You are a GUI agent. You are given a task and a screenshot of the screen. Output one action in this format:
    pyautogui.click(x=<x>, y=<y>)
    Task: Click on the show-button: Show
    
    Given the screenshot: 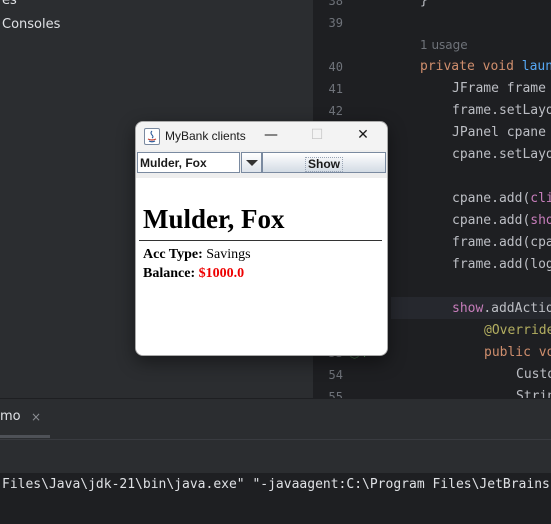 What is the action you would take?
    pyautogui.click(x=324, y=162)
    